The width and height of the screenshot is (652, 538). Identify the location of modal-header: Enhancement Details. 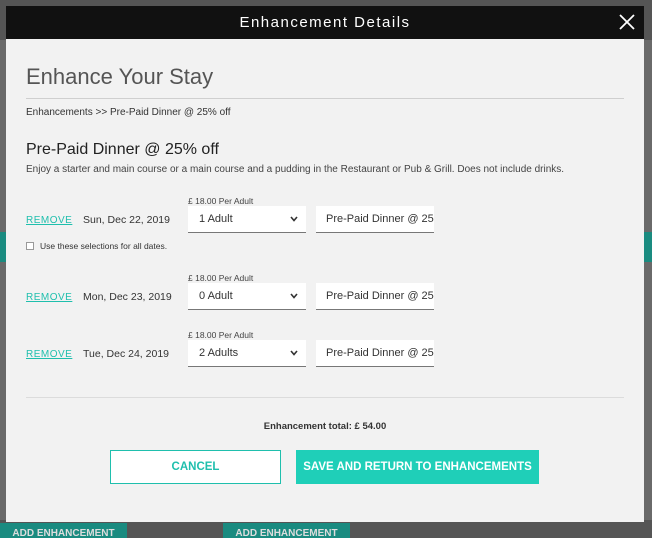
(325, 22).